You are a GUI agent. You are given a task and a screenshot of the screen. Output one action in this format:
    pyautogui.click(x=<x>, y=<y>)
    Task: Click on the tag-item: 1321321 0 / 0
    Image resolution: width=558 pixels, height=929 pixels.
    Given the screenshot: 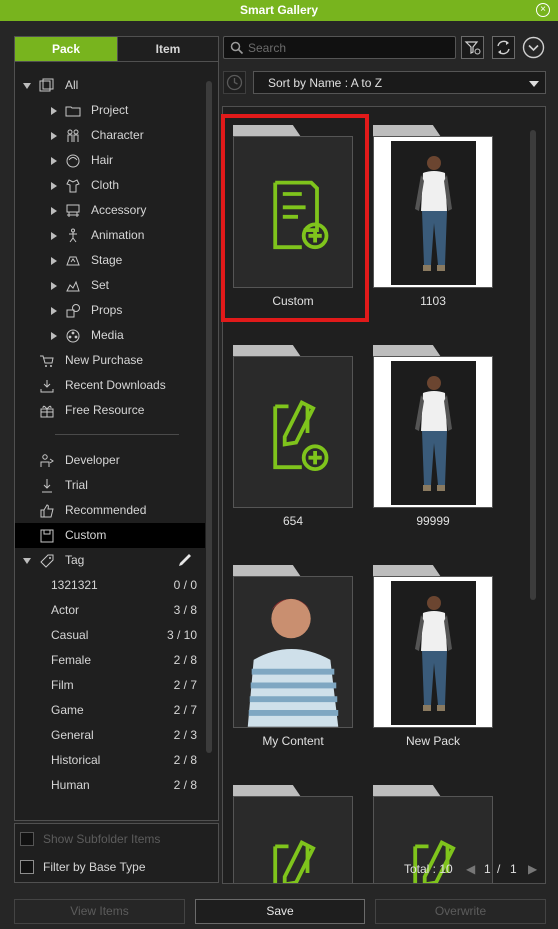 What is the action you would take?
    pyautogui.click(x=110, y=585)
    